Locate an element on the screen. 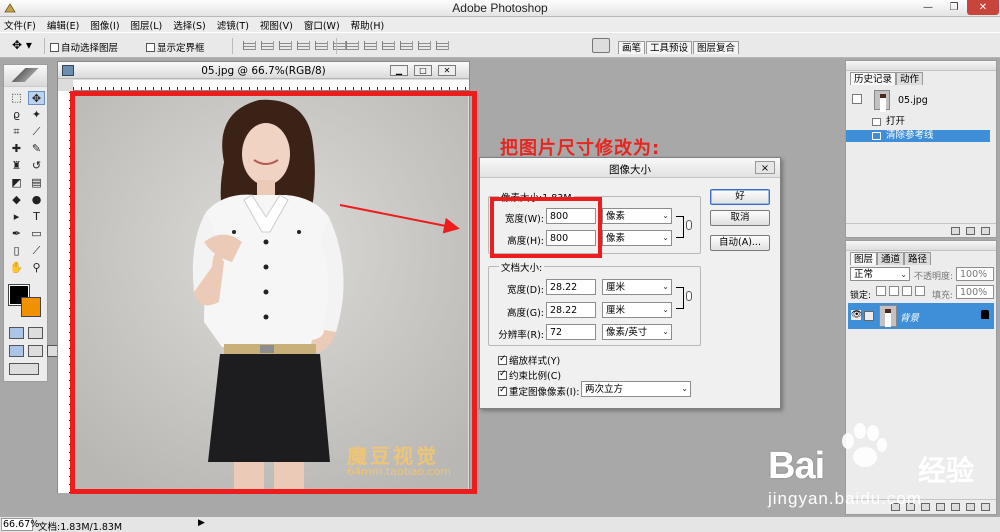 This screenshot has width=1000, height=532. doc-close-button: ✕ is located at coordinates (447, 70).